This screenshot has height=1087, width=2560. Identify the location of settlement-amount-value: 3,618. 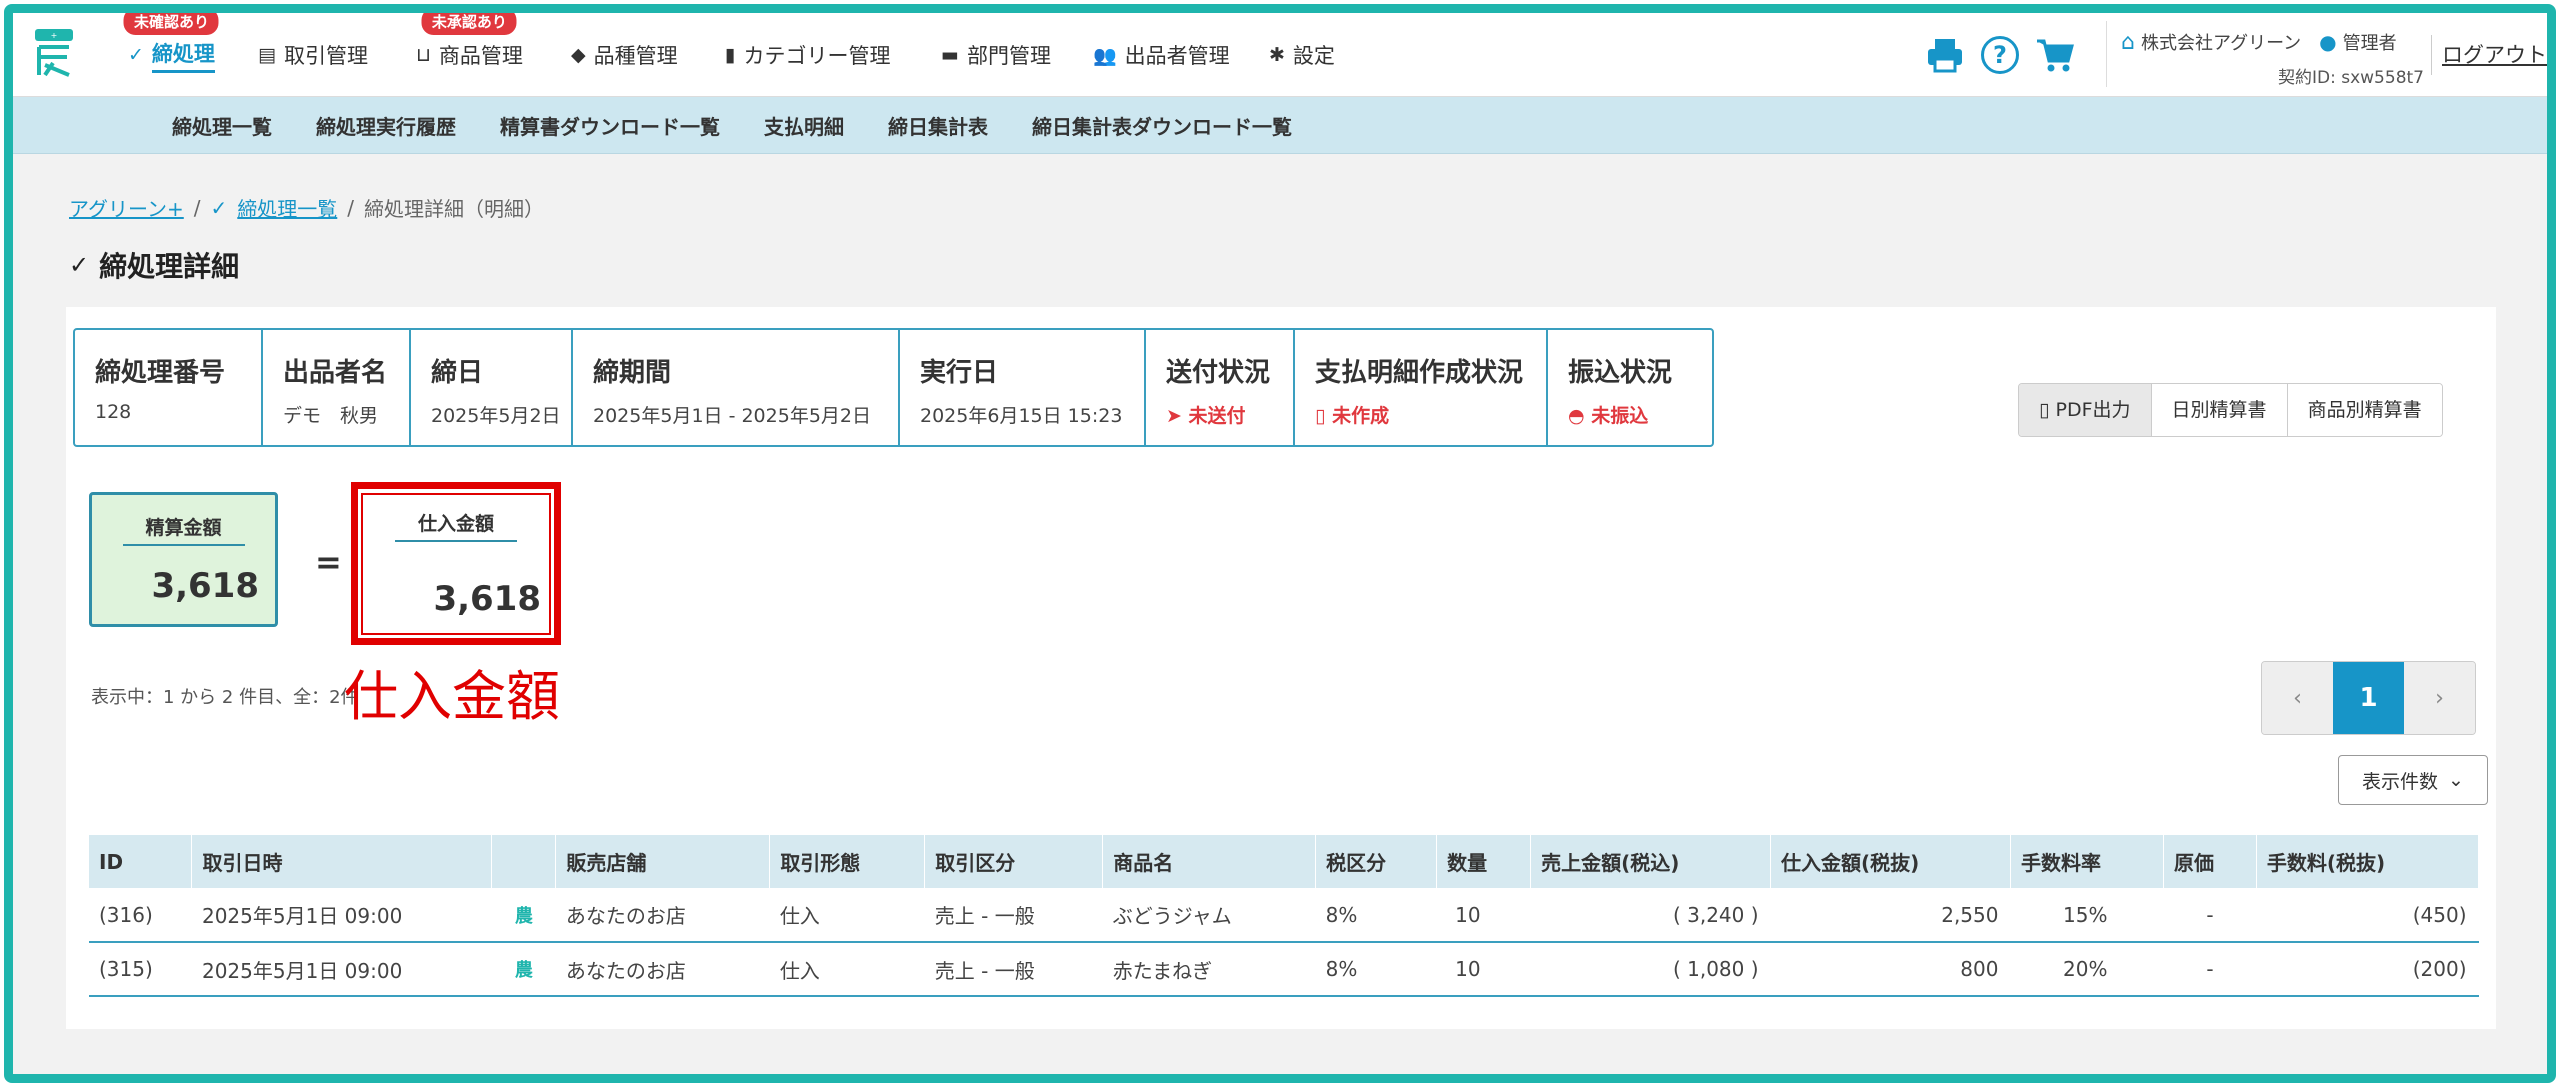
(205, 586).